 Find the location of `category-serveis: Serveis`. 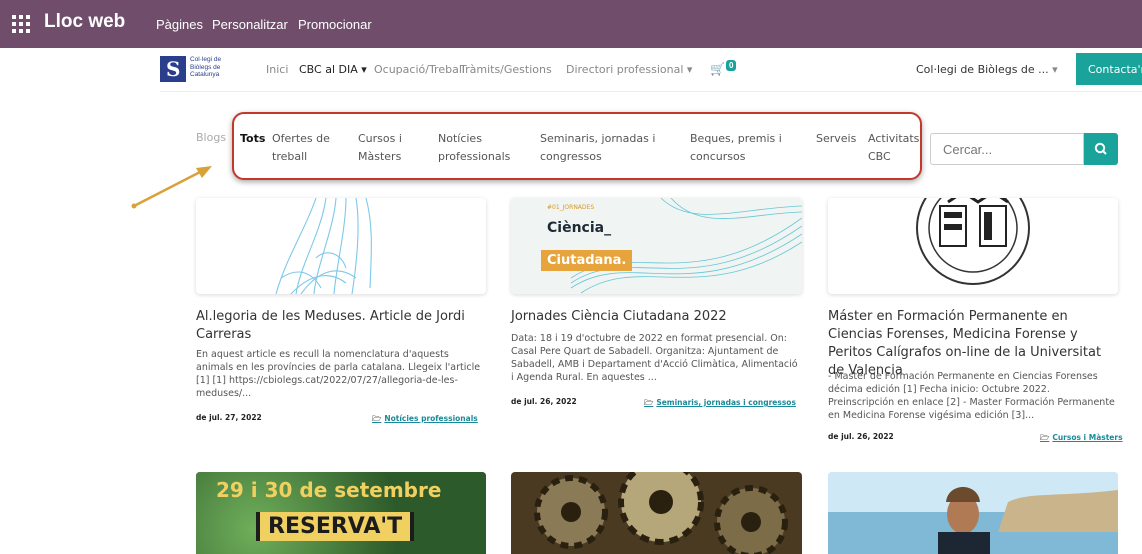

category-serveis: Serveis is located at coordinates (836, 139).